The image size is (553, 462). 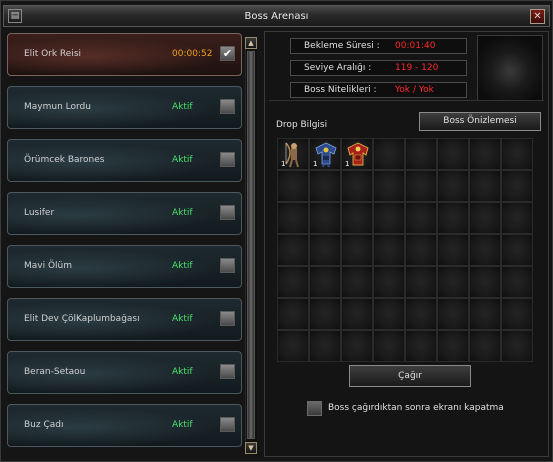 I want to click on boss-item-mavi-olum: Mavi Ölüm Aktif, so click(x=124, y=266).